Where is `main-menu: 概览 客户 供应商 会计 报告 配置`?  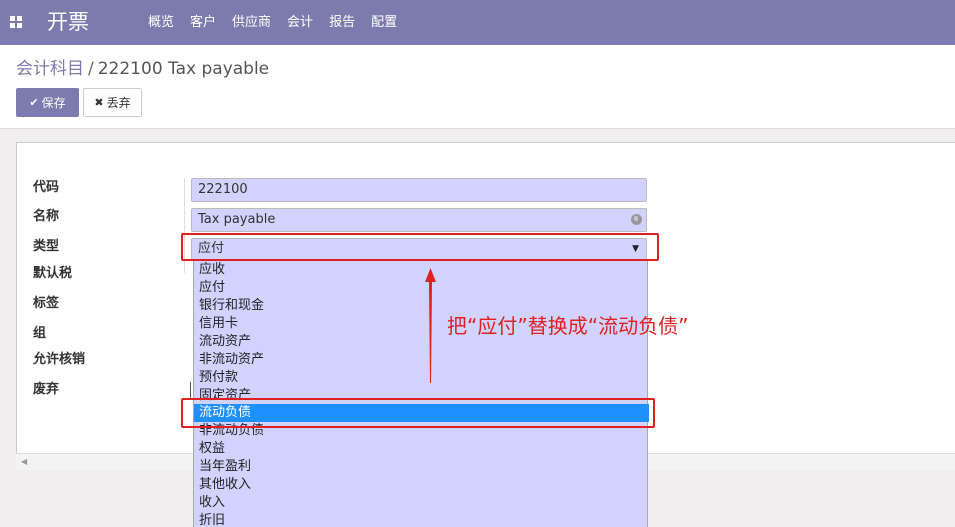
main-menu: 概览 客户 供应商 会计 报告 配置 is located at coordinates (272, 22).